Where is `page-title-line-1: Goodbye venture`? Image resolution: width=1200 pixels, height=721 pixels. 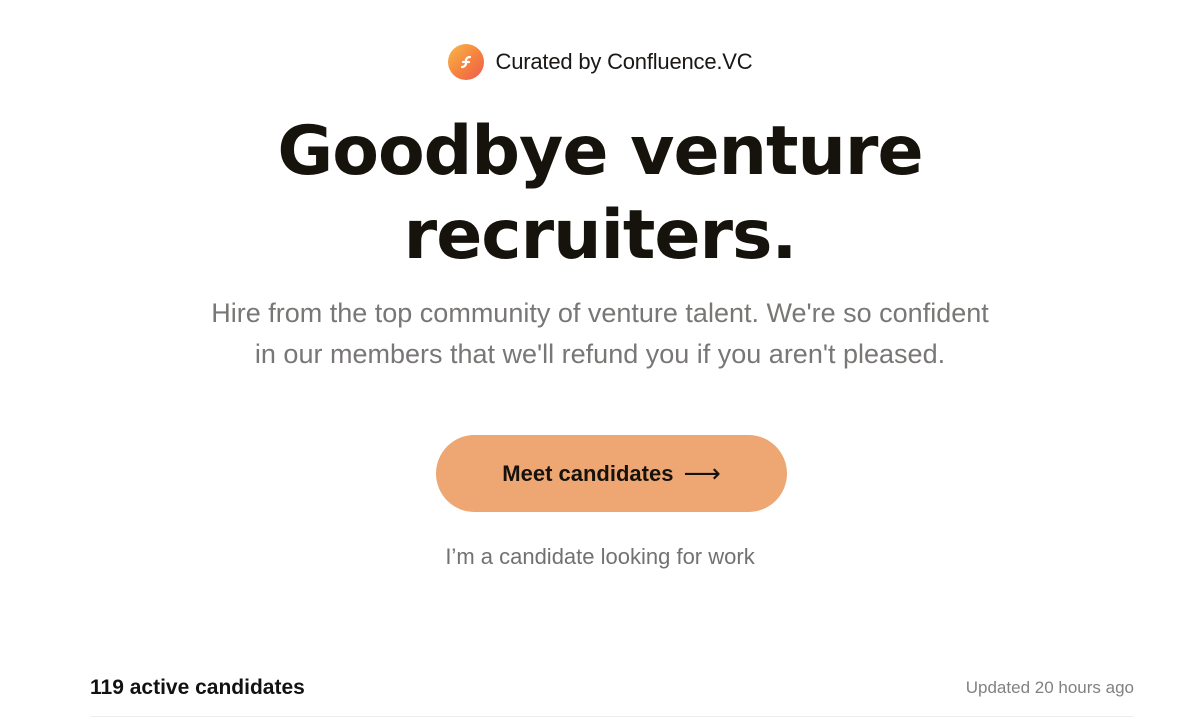
page-title-line-1: Goodbye venture is located at coordinates (600, 151).